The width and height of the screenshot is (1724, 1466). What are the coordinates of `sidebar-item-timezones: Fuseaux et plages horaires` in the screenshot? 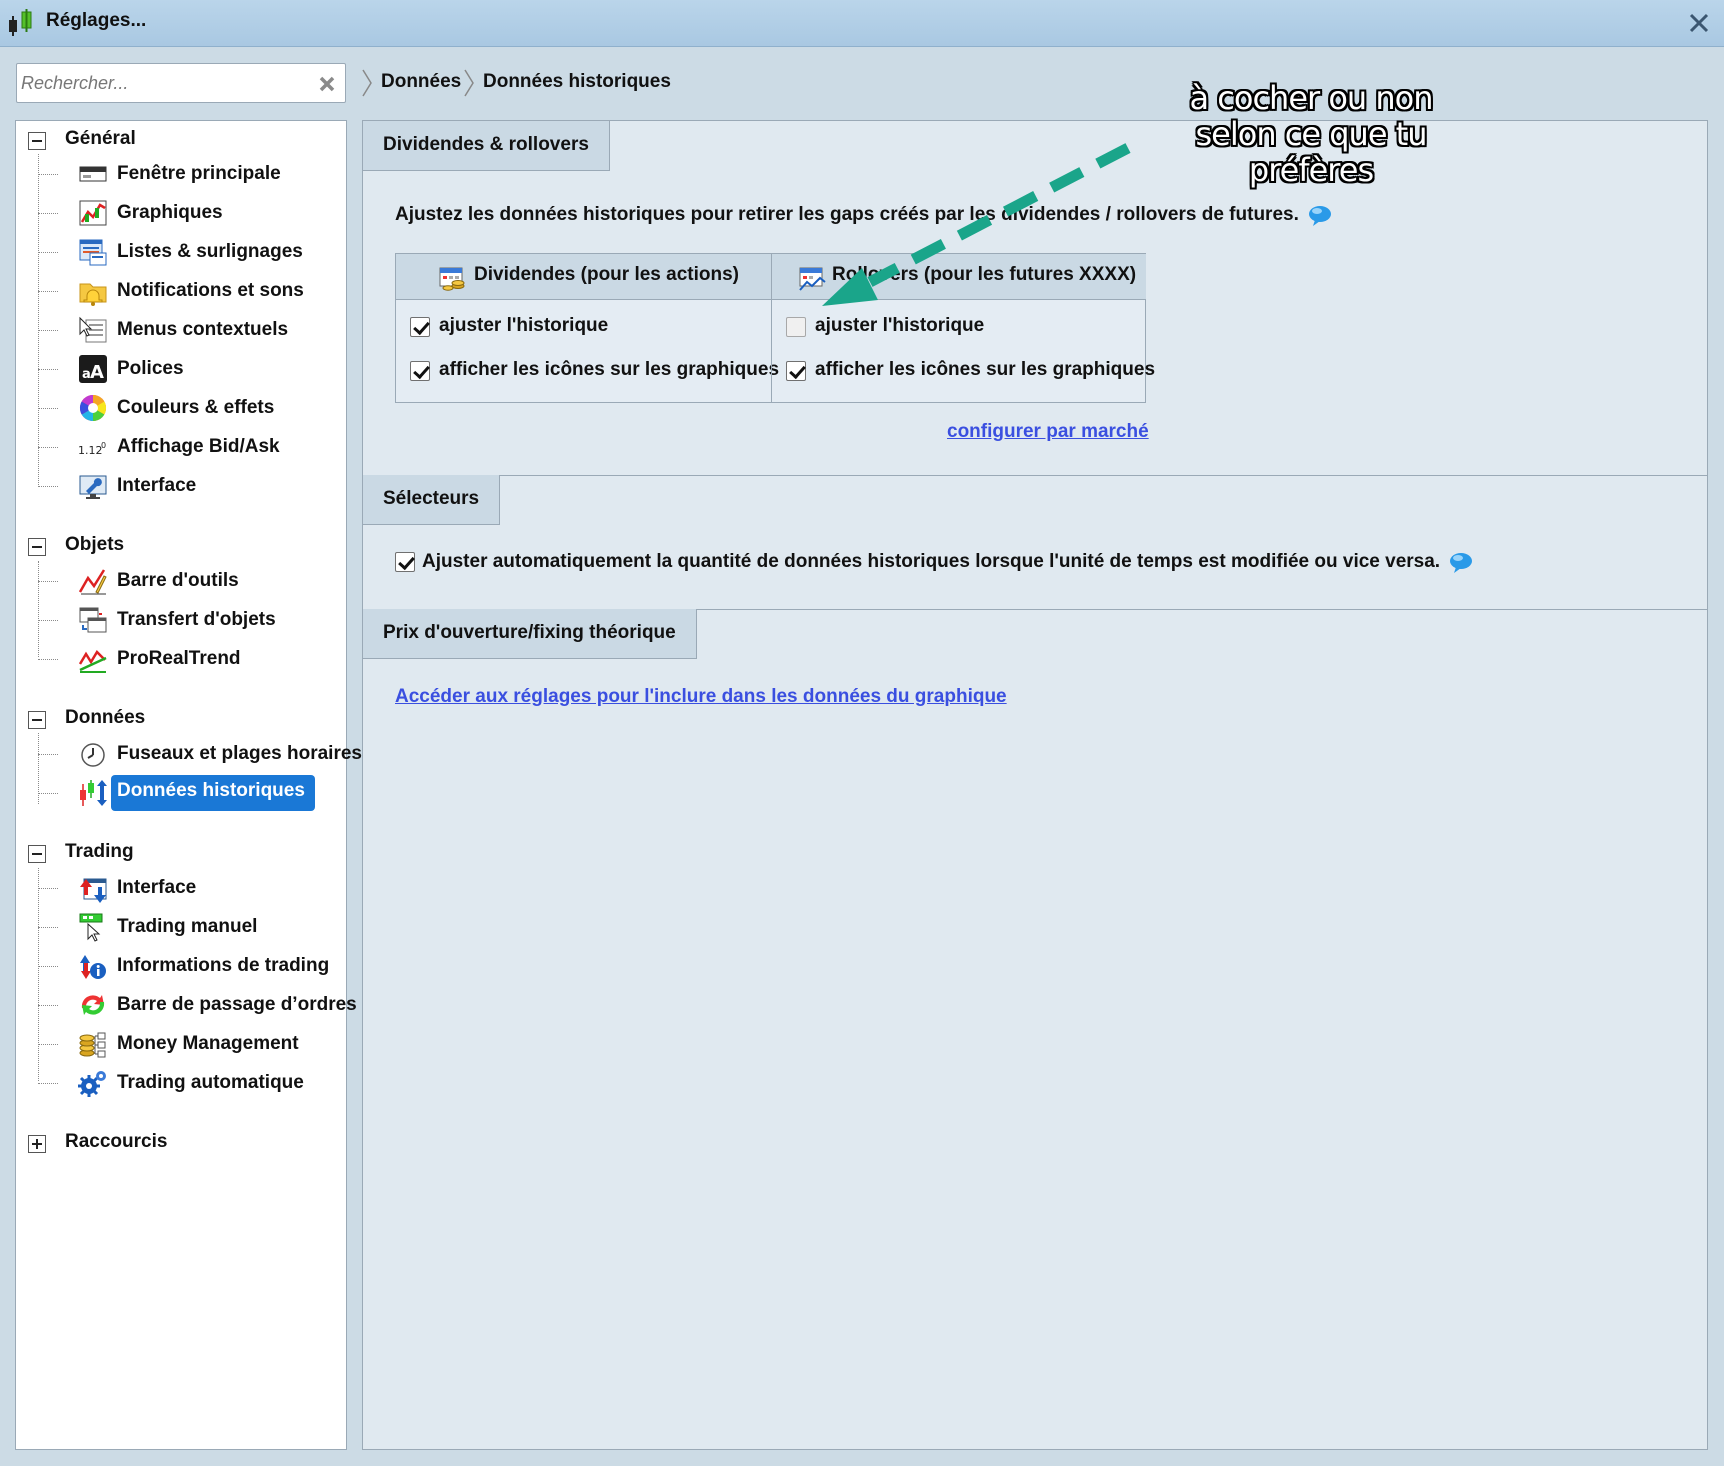 It's located at (200, 754).